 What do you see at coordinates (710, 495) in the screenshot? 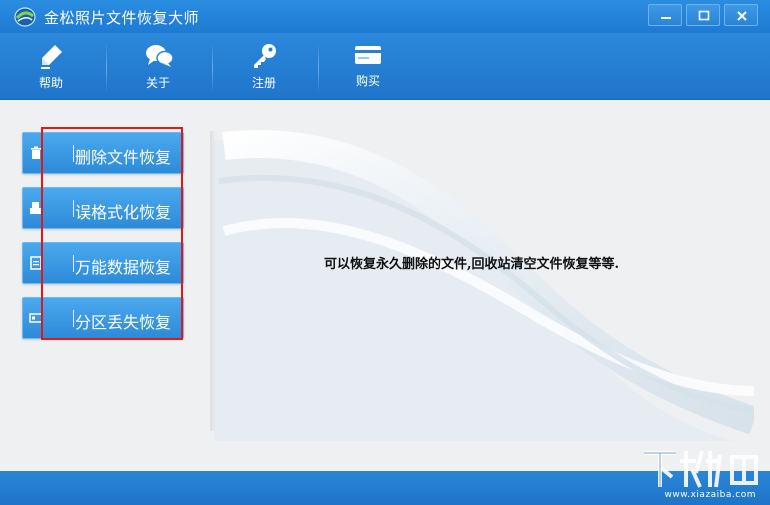
I see `watermark-url: www.xiazaiba.com` at bounding box center [710, 495].